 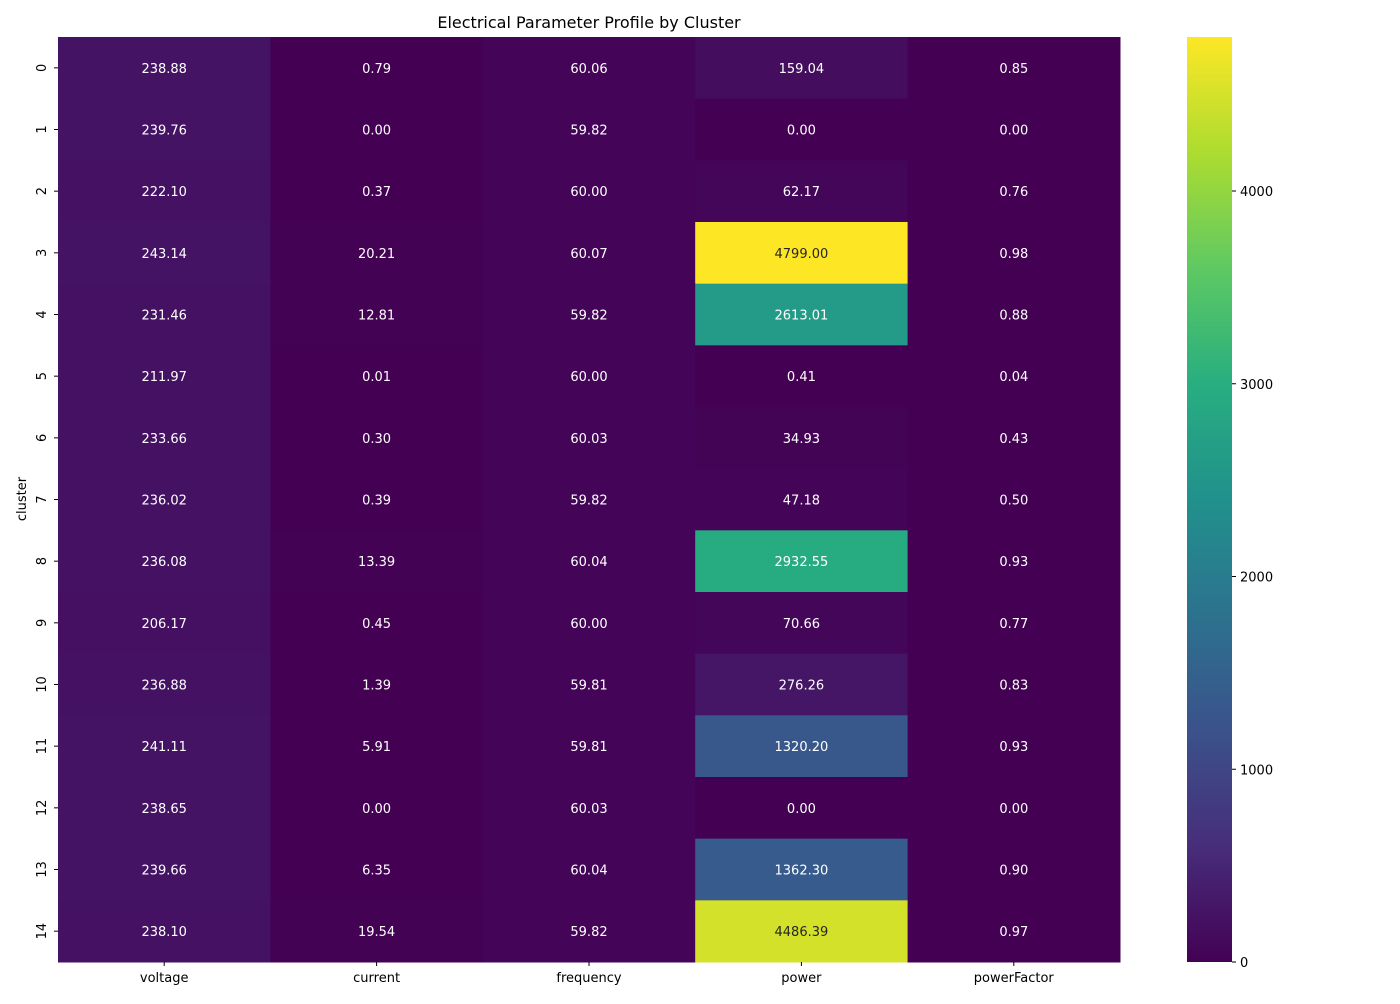 I want to click on colorbar-tick-label: 3000, so click(x=1256, y=385).